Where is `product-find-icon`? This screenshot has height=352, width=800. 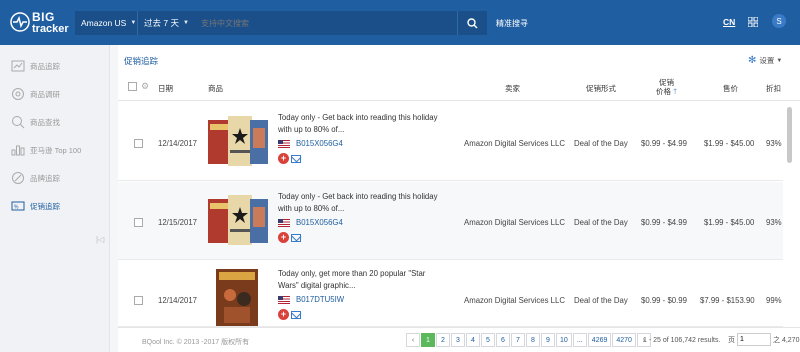
product-find-icon is located at coordinates (18, 122).